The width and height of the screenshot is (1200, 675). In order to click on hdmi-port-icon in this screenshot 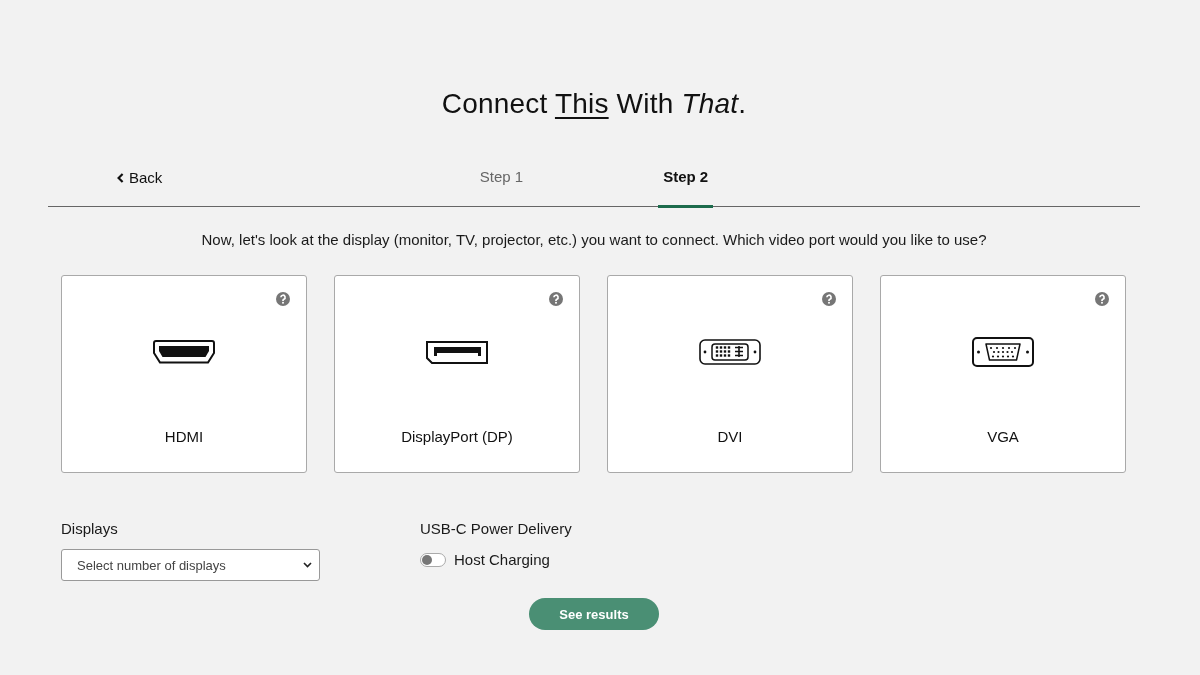, I will do `click(184, 352)`.